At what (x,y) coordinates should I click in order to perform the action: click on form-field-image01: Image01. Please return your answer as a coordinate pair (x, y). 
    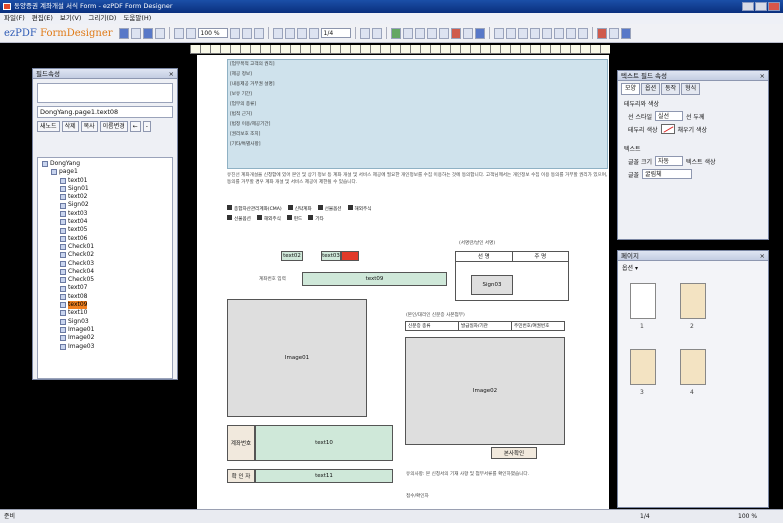
    Looking at the image, I should click on (297, 358).